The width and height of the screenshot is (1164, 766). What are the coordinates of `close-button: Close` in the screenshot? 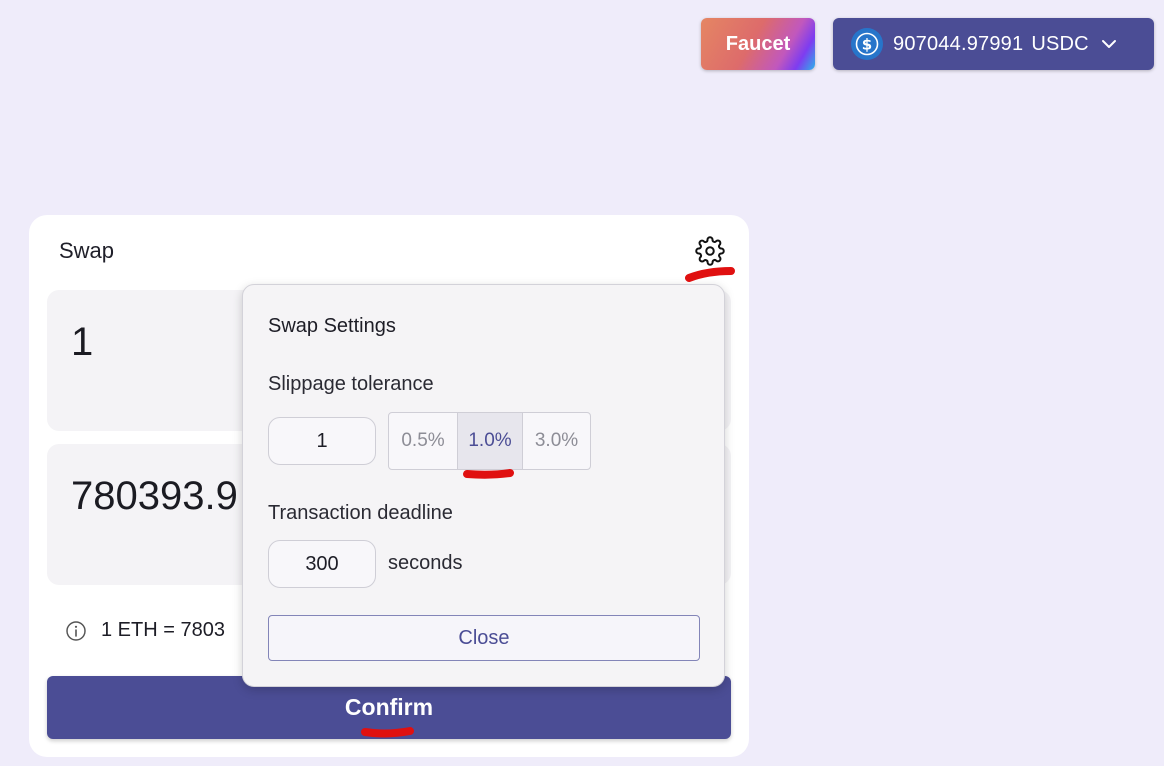 It's located at (484, 638).